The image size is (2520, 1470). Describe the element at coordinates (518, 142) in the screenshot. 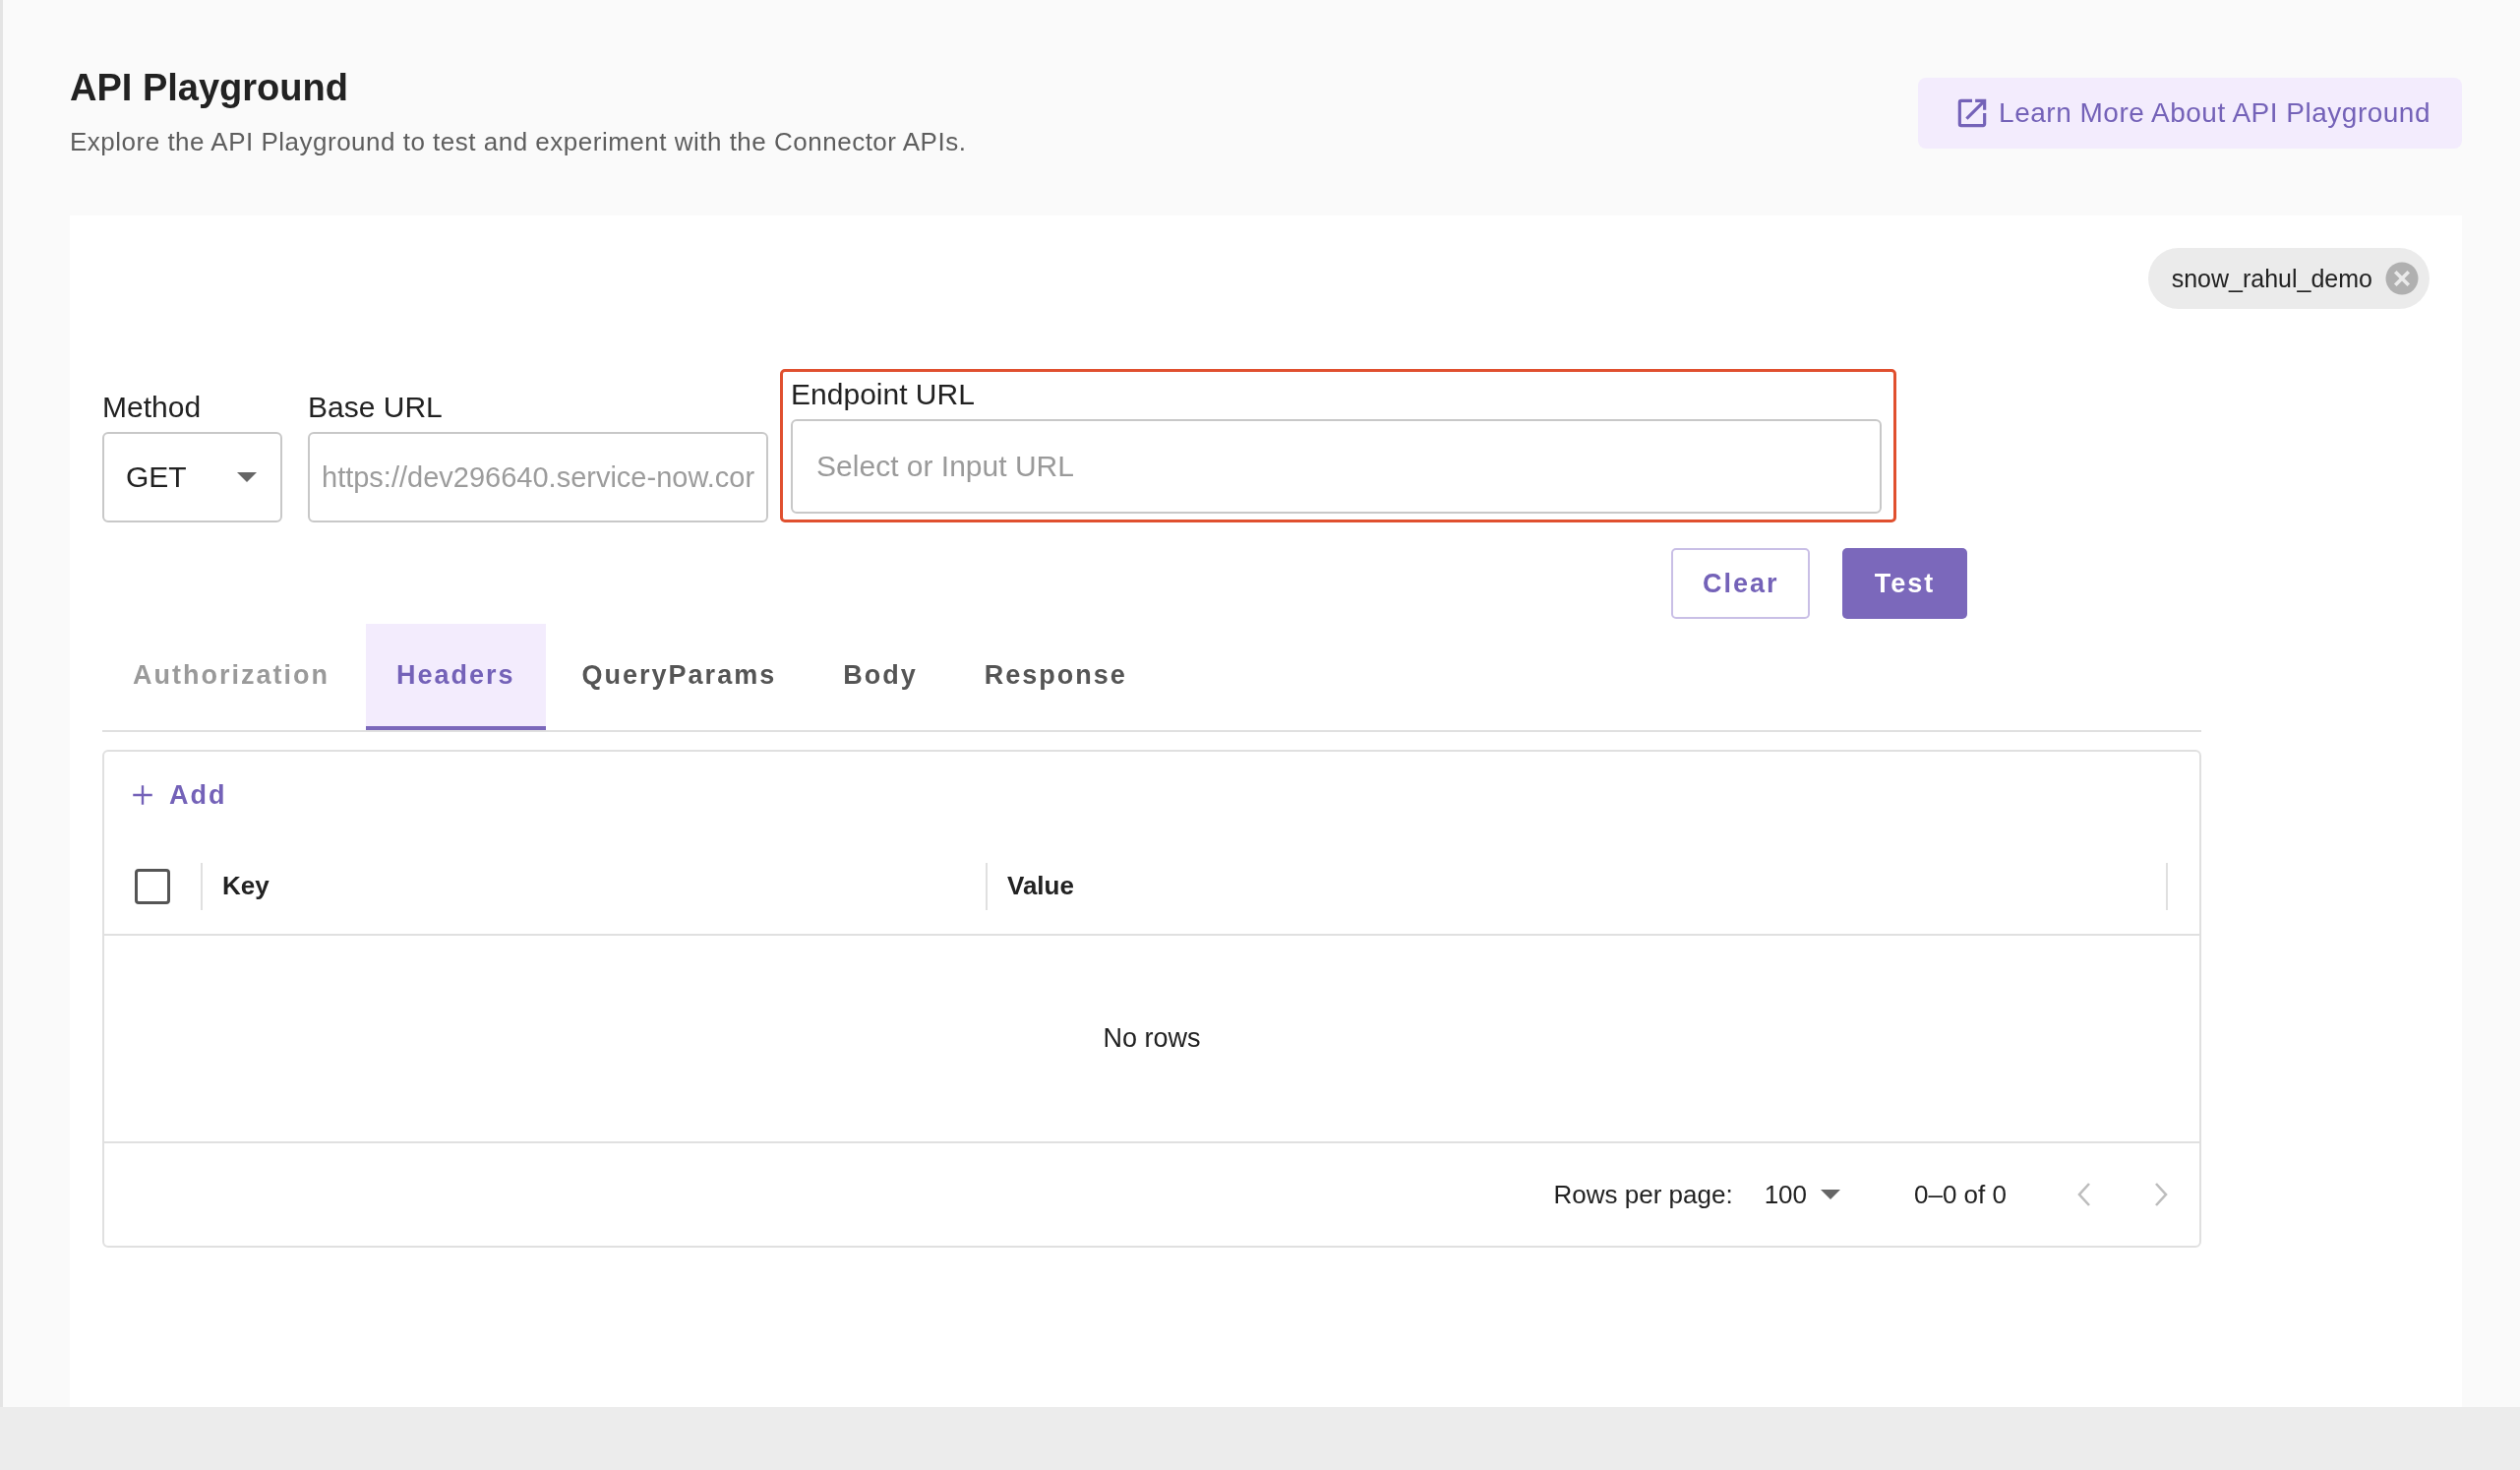

I see `page-subtitle: Explore the API Playground to test and experiment with the Connector APIs.` at that location.